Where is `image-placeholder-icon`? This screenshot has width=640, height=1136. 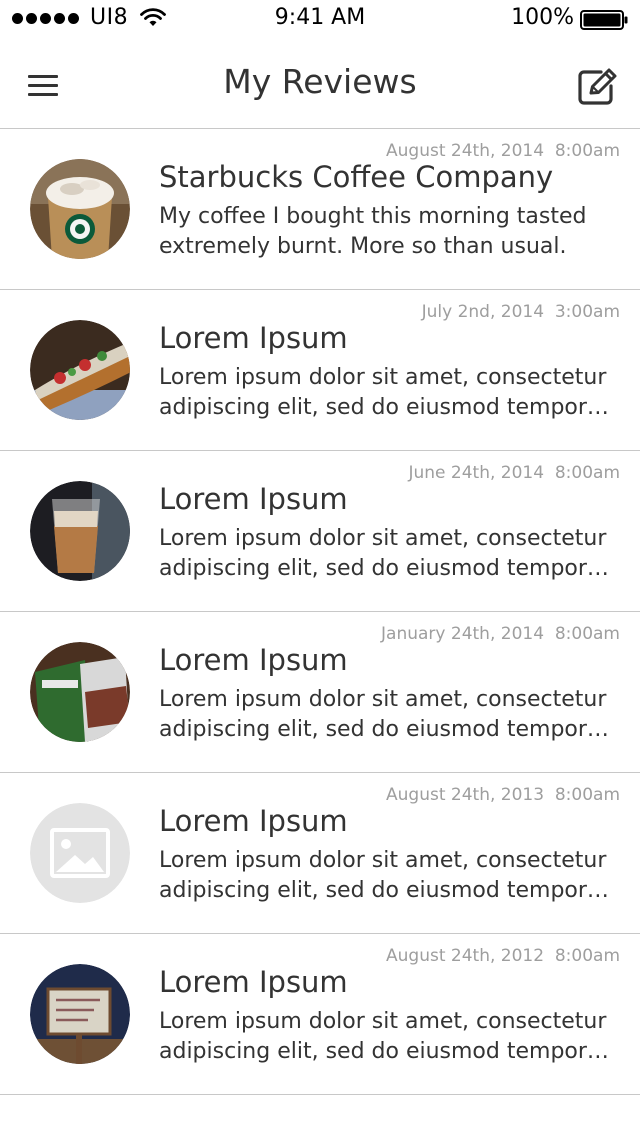
image-placeholder-icon is located at coordinates (80, 853).